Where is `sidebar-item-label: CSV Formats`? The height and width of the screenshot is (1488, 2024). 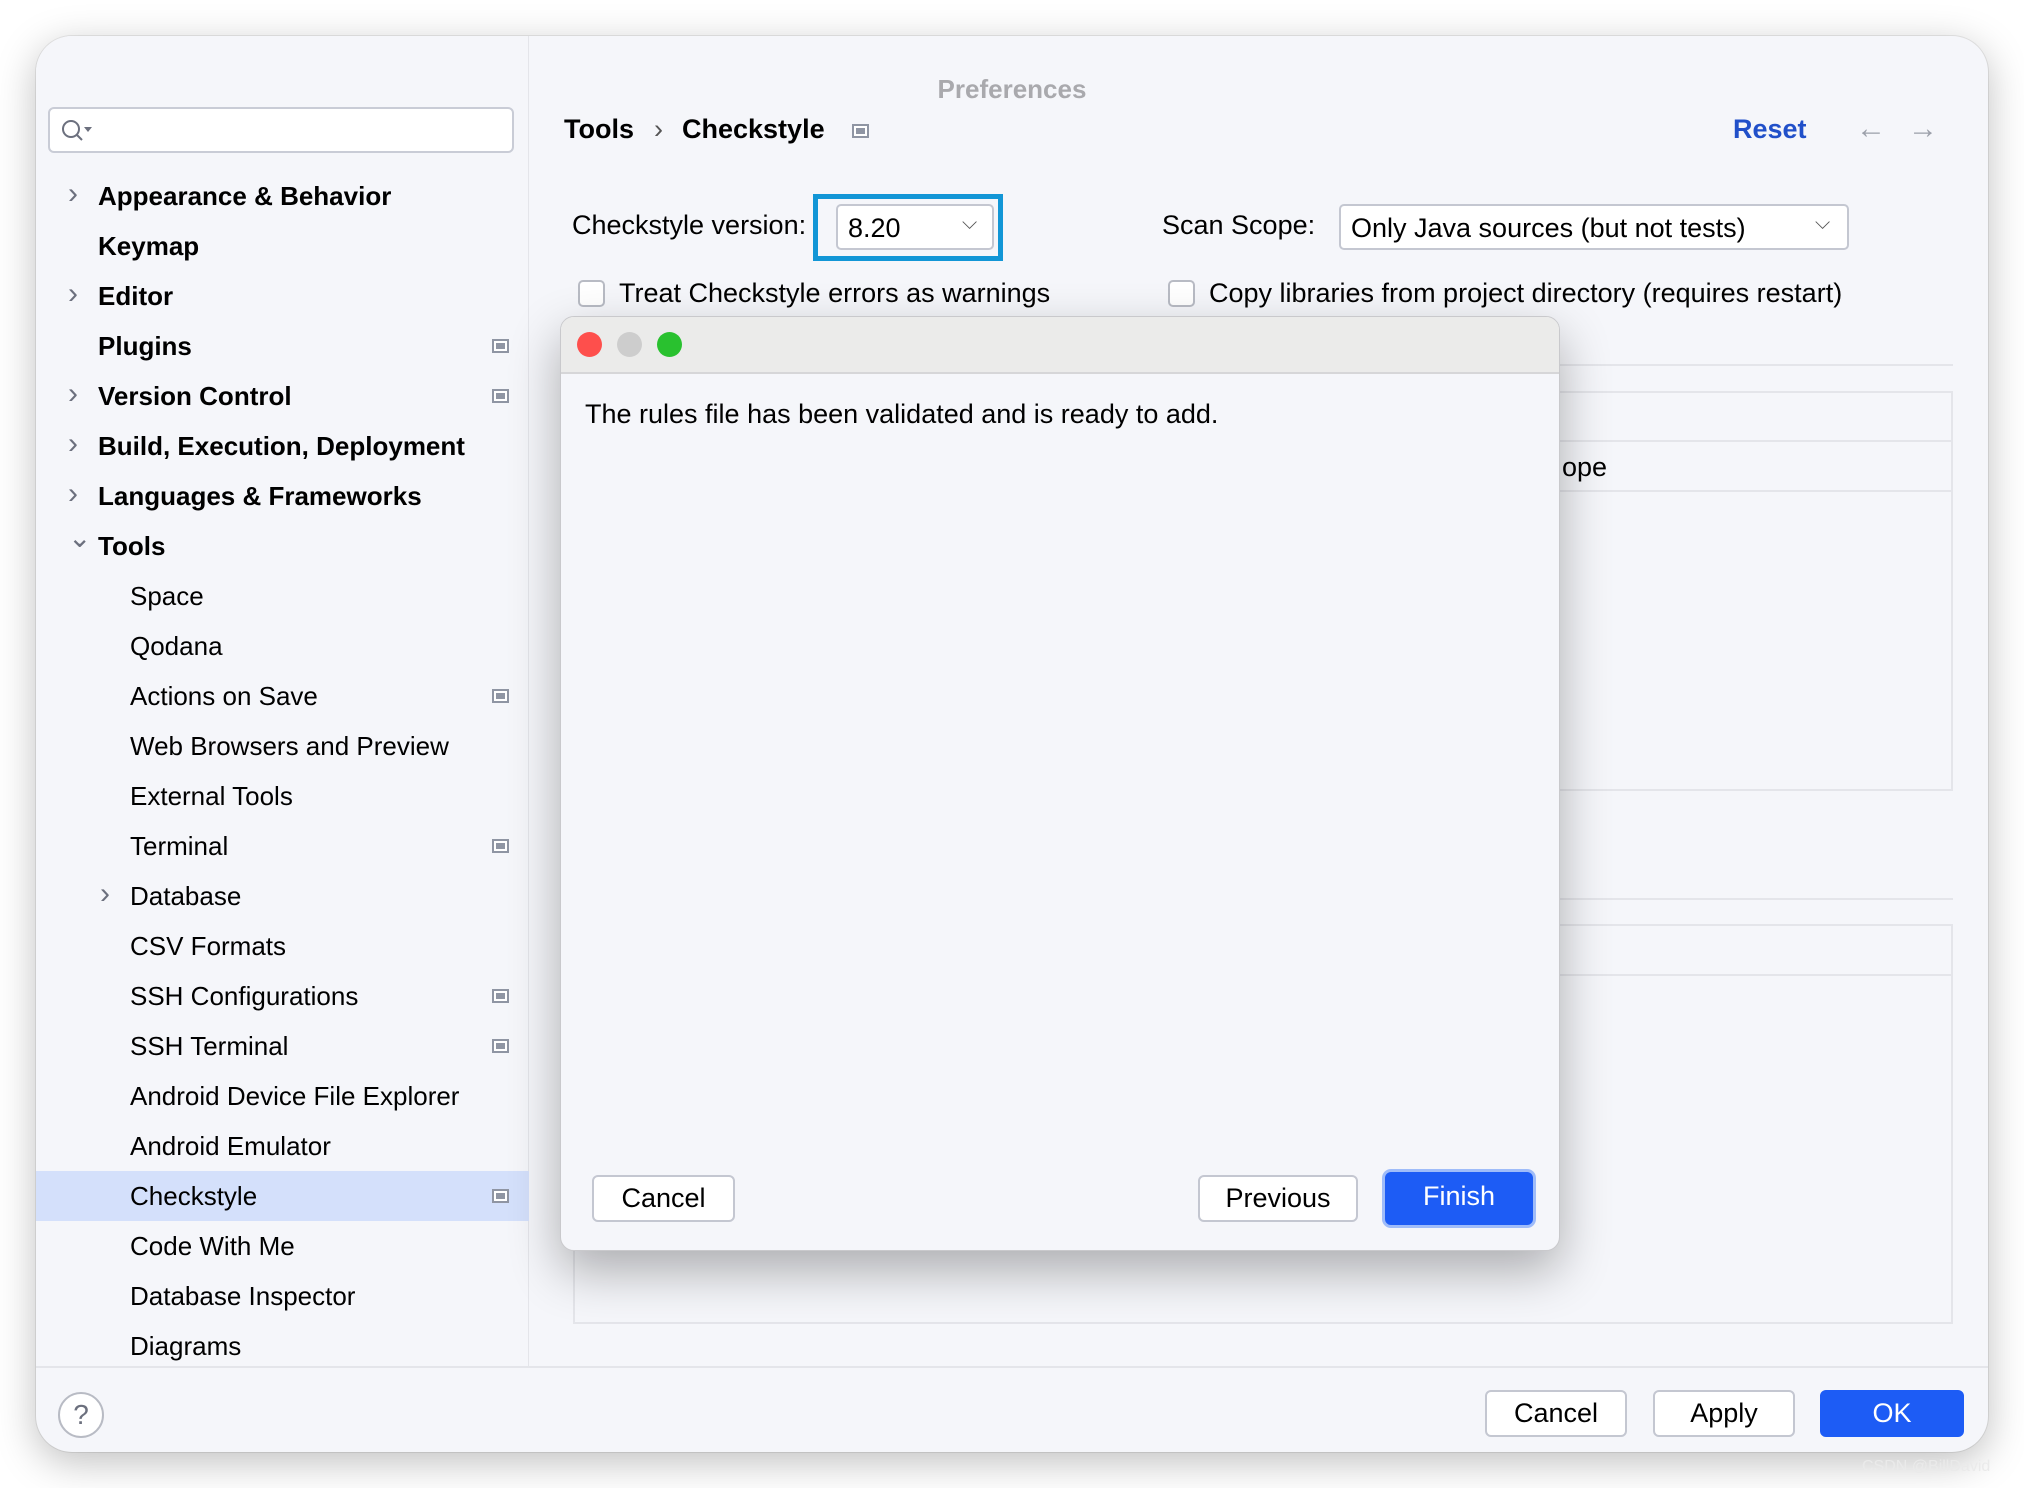 sidebar-item-label: CSV Formats is located at coordinates (208, 946).